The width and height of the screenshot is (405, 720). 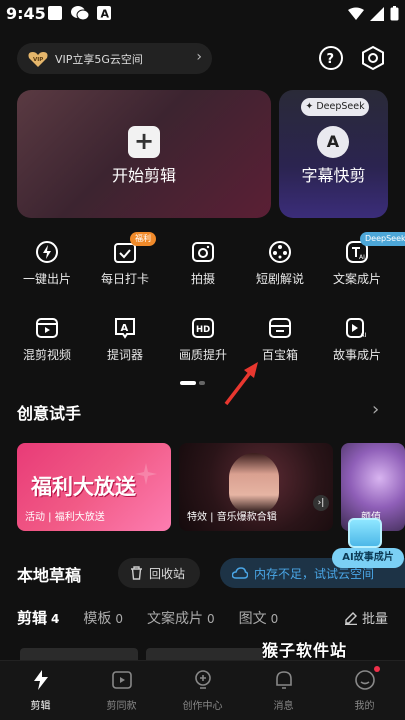 I want to click on ai-story-float-button: AI故事成片, so click(x=368, y=545).